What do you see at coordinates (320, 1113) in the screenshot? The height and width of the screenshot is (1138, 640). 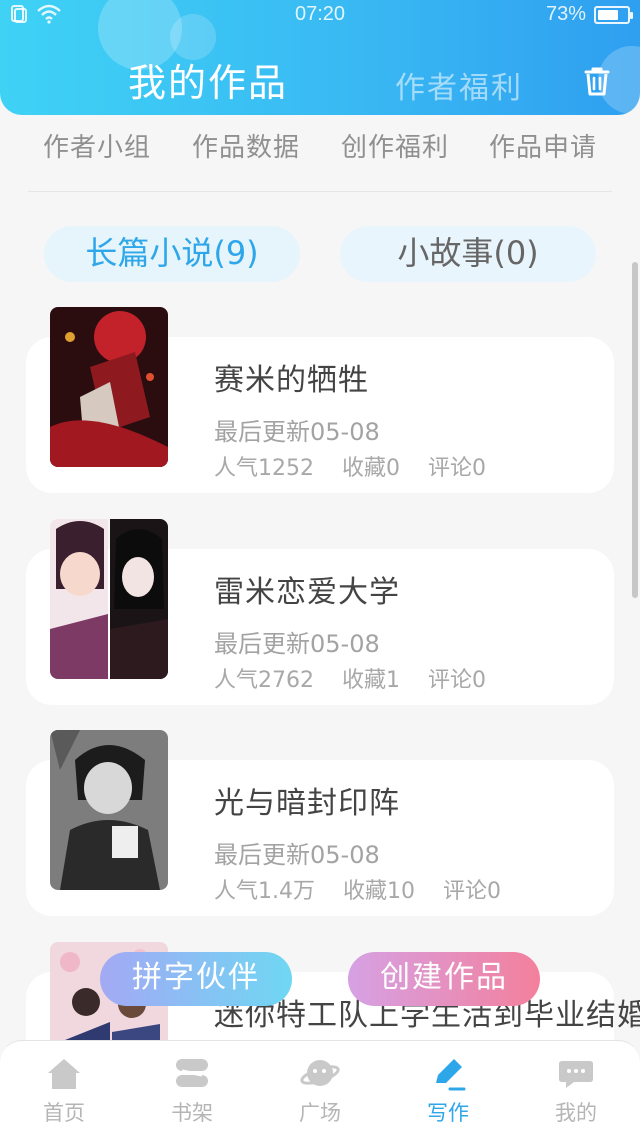 I see `nav-label: 广场` at bounding box center [320, 1113].